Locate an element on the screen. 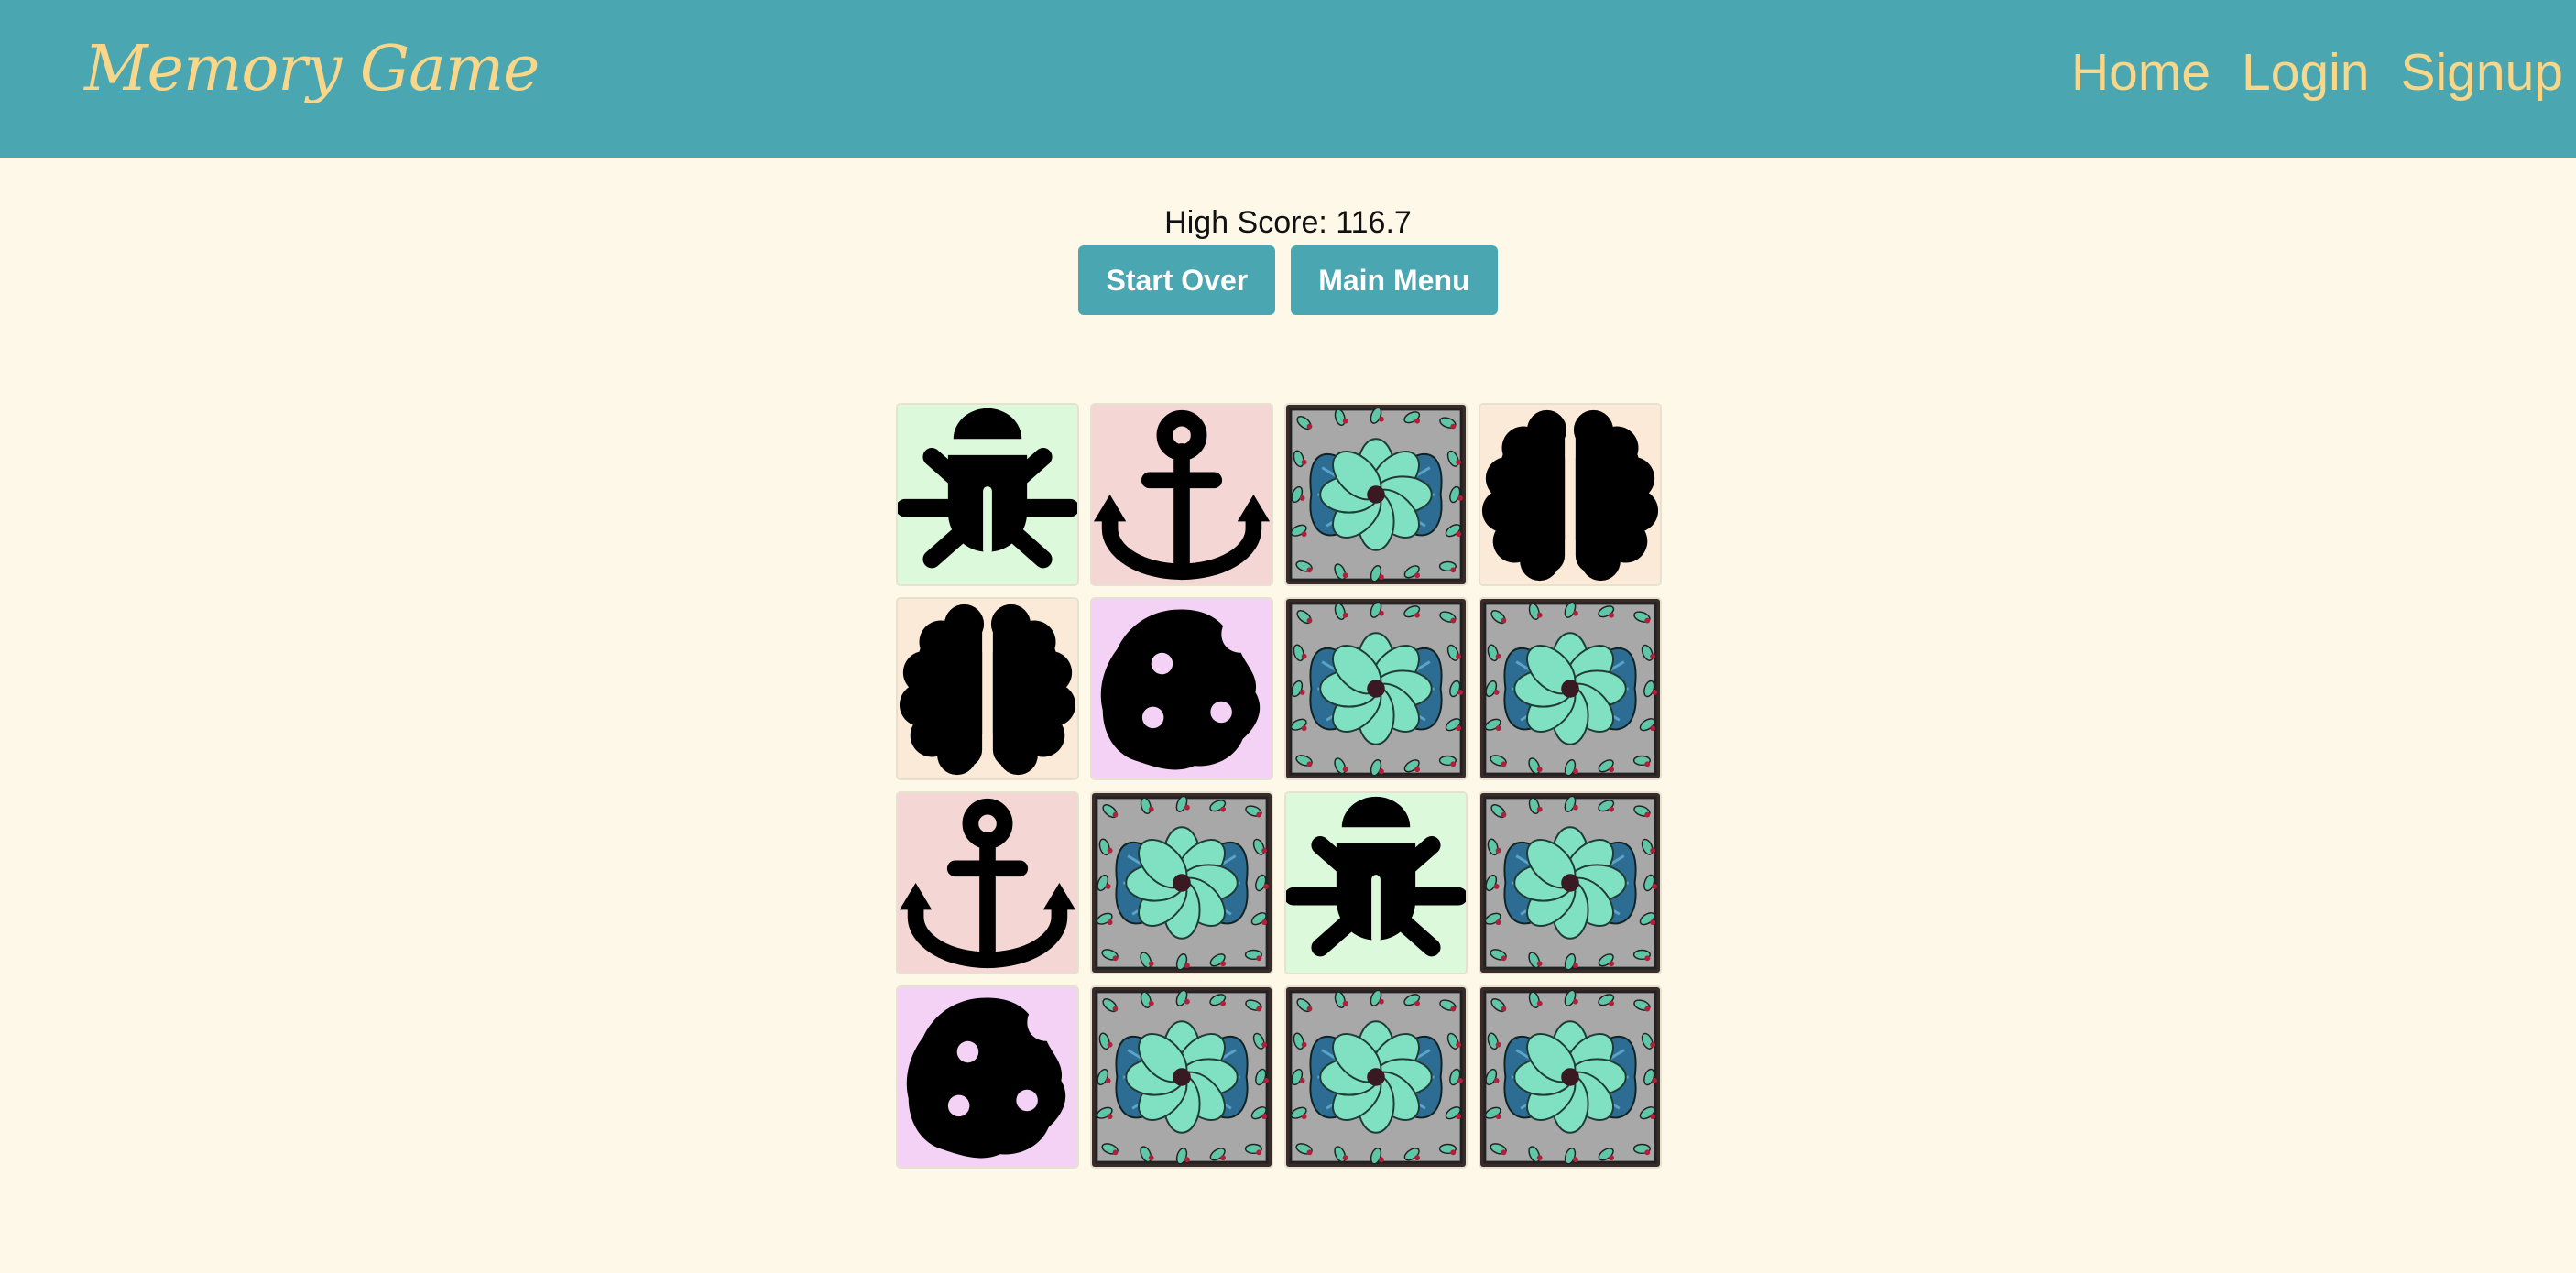 The width and height of the screenshot is (2576, 1273). nav-links: Home Login Signup is located at coordinates (2317, 72).